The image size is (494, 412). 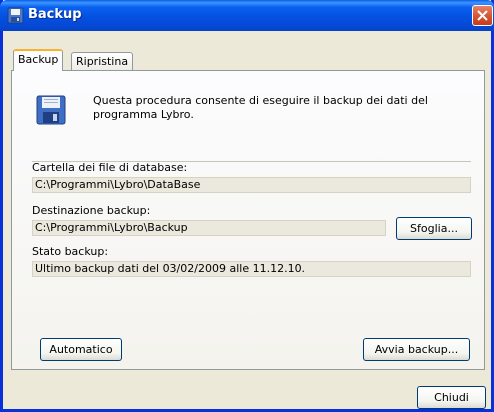 What do you see at coordinates (209, 228) in the screenshot?
I see `destination-field: C:\Programmi\Lybro\Backup` at bounding box center [209, 228].